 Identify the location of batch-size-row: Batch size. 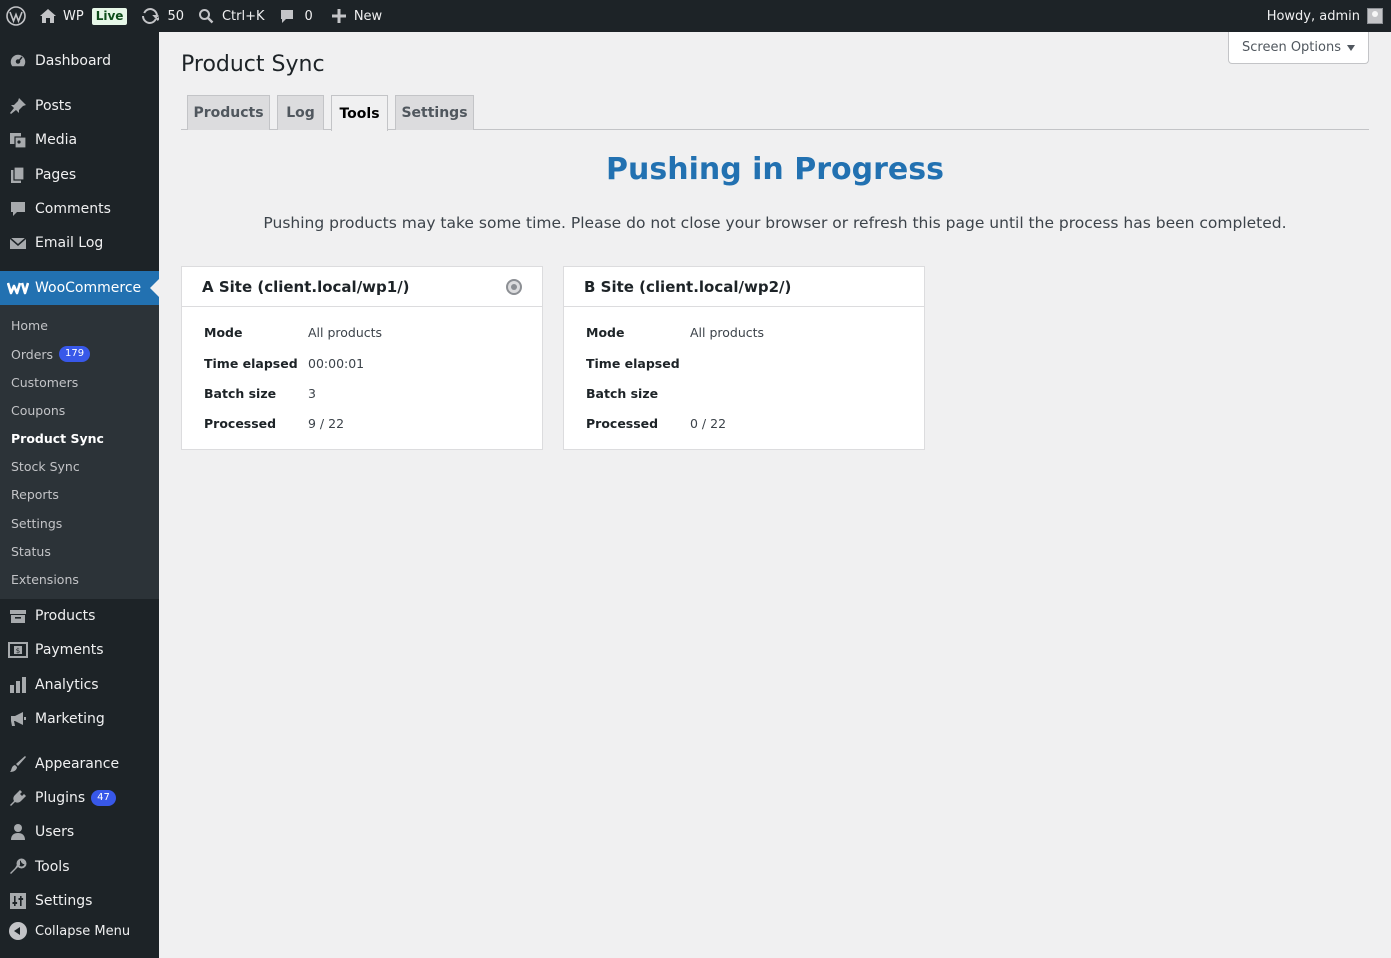
(638, 393).